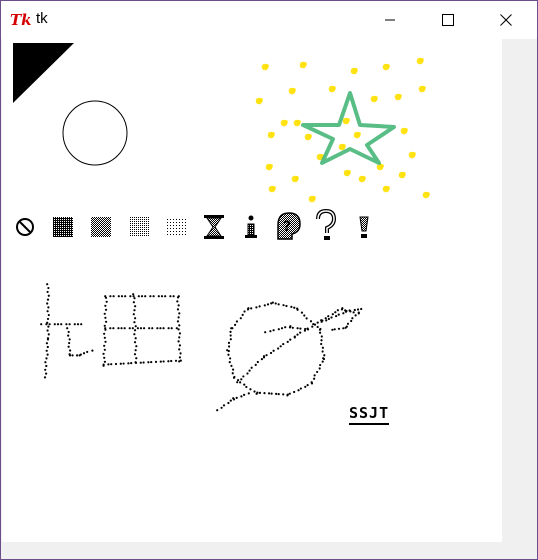  Describe the element at coordinates (42, 18) in the screenshot. I see `window-title: tk` at that location.